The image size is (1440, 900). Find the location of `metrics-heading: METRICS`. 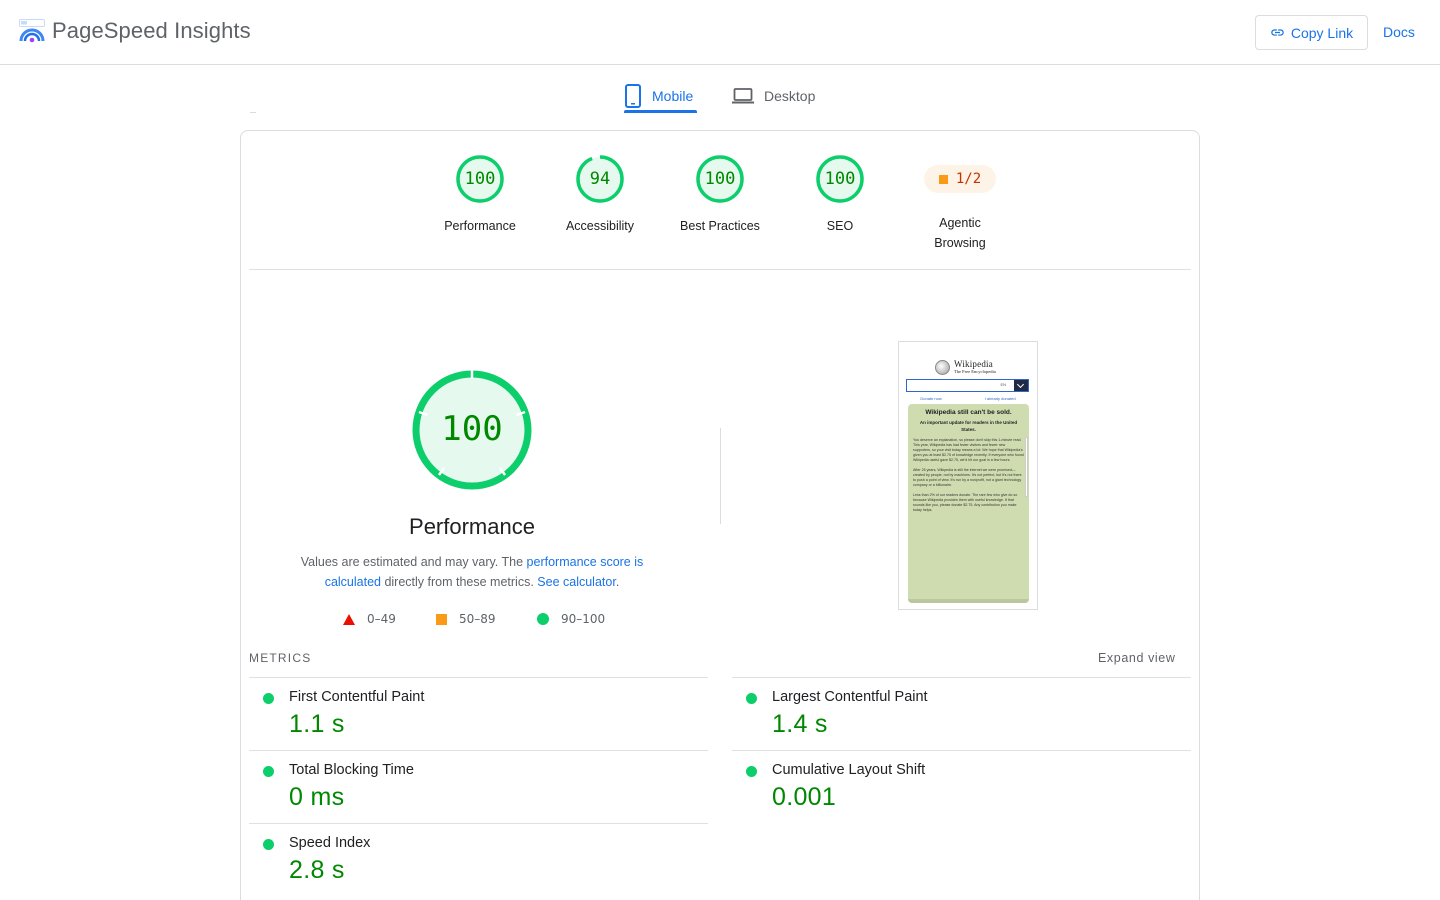

metrics-heading: METRICS is located at coordinates (280, 658).